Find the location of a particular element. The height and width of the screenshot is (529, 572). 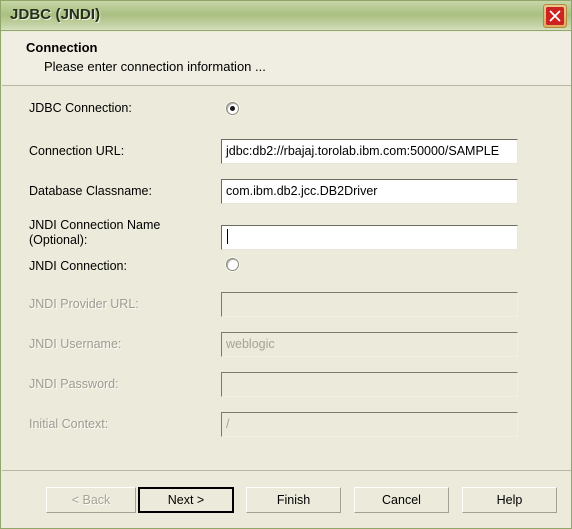

label-initial-context: Initial Context: is located at coordinates (69, 424).